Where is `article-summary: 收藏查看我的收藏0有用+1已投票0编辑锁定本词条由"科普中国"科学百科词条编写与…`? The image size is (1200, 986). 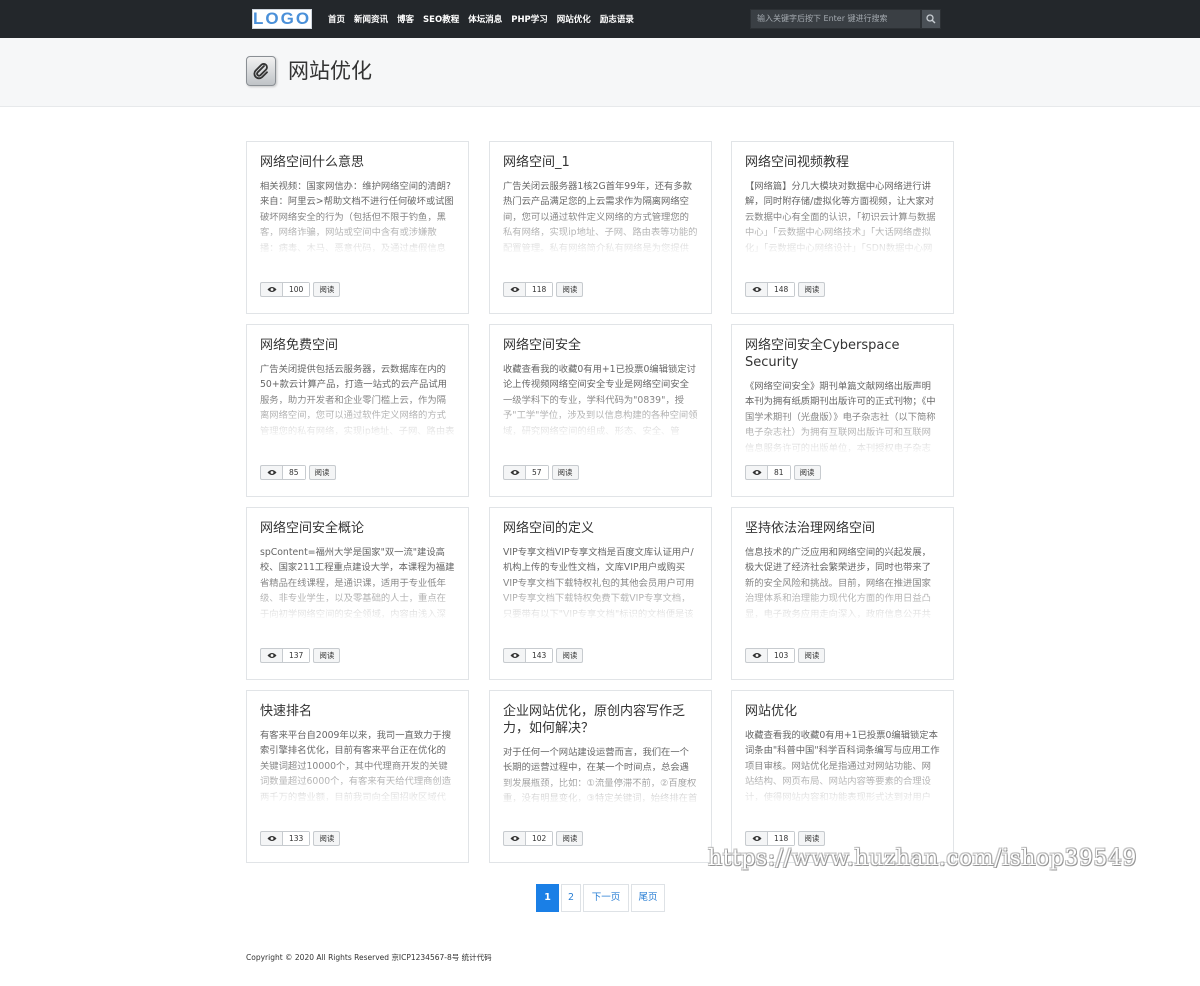
article-summary: 收藏查看我的收藏0有用+1已投票0编辑锁定本词条由"科普中国"科学百科词条编写与… is located at coordinates (842, 766).